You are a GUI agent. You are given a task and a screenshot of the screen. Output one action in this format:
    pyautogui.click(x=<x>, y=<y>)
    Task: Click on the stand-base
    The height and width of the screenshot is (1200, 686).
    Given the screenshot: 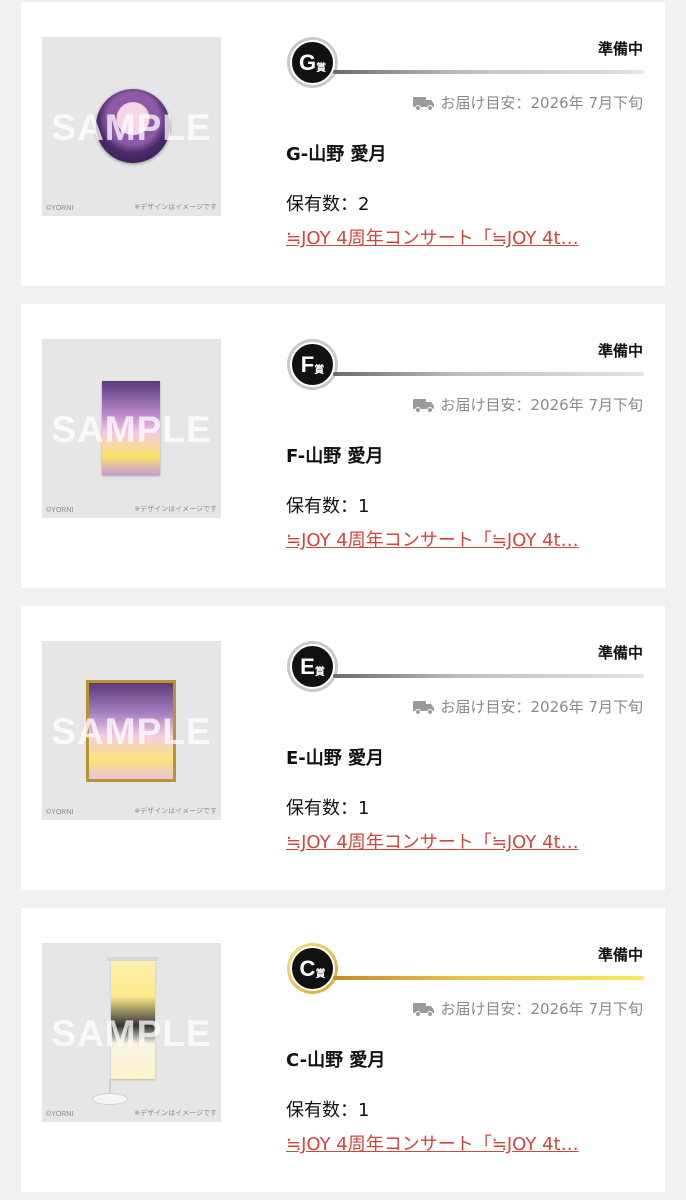 What is the action you would take?
    pyautogui.click(x=110, y=1099)
    